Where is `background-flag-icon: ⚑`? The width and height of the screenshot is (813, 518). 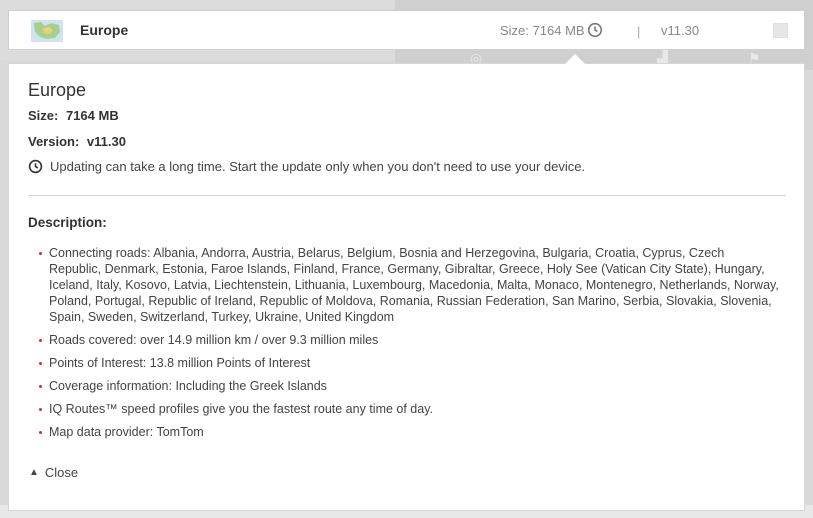
background-flag-icon: ⚑ is located at coordinates (754, 58).